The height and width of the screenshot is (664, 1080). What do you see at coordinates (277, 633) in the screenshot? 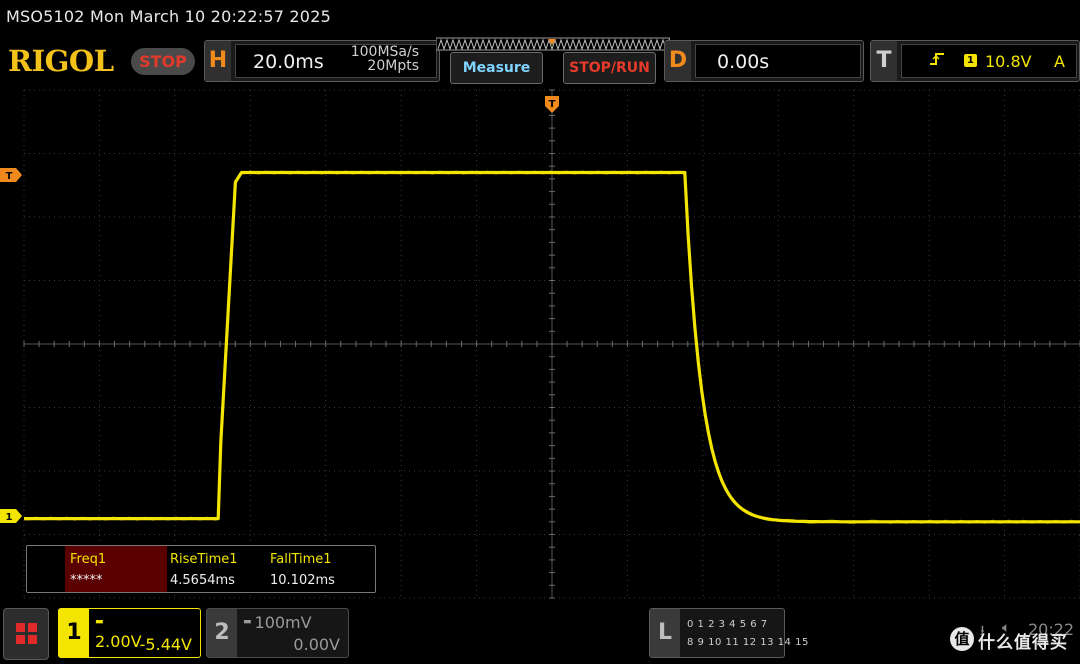
I see `channel2-panel: 2 ▬ 100mV 0.00V` at bounding box center [277, 633].